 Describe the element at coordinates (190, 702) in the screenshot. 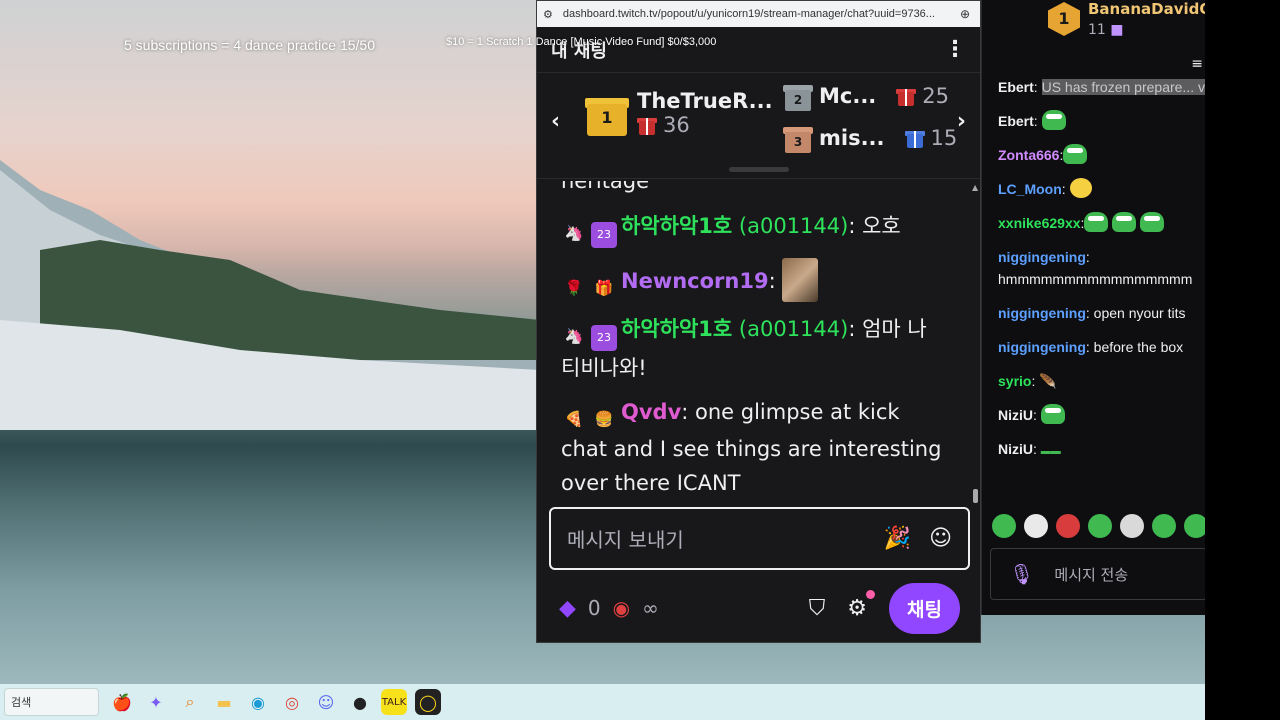

I see `search-app-icon: ⌕` at that location.